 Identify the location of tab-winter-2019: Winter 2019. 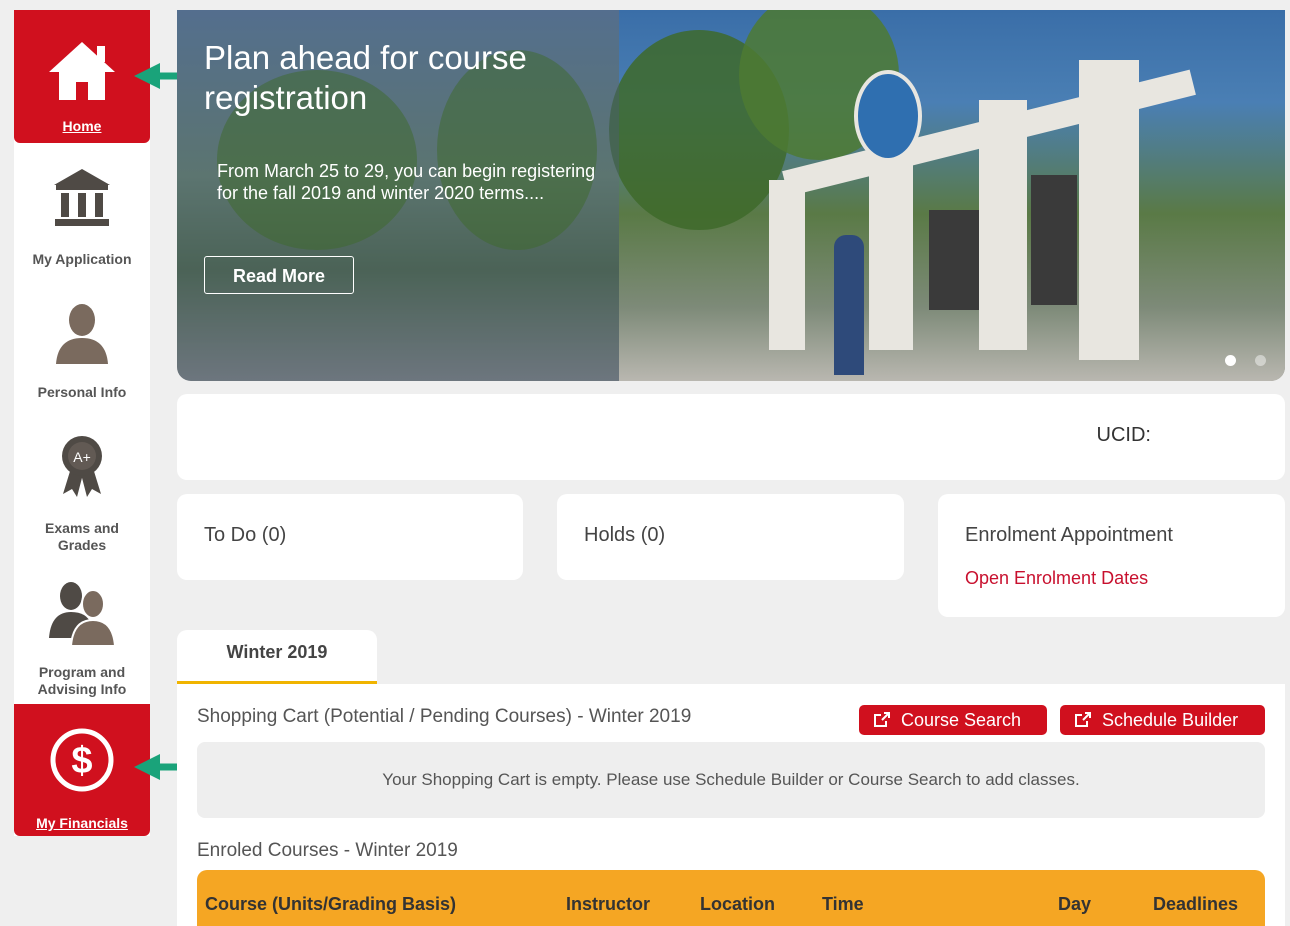
(277, 657).